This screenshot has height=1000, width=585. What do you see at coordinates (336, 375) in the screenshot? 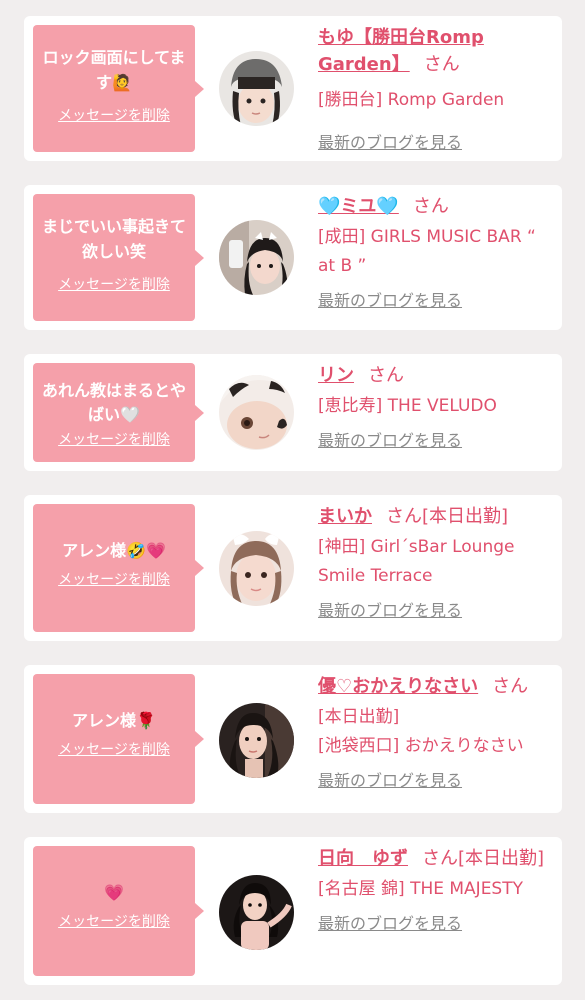
I see `cast-name-link: リン` at bounding box center [336, 375].